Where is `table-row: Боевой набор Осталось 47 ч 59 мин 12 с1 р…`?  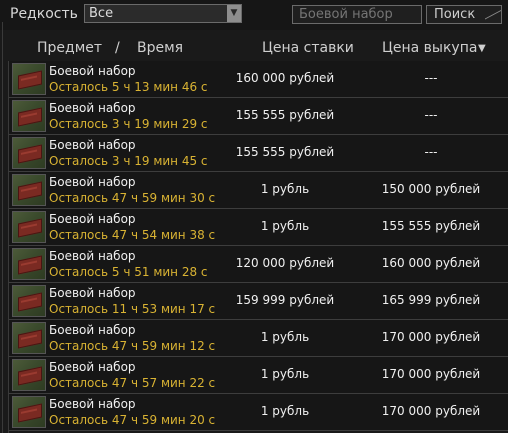
table-row: Боевой набор Осталось 47 ч 59 мин 12 с1 р… is located at coordinates (258, 338).